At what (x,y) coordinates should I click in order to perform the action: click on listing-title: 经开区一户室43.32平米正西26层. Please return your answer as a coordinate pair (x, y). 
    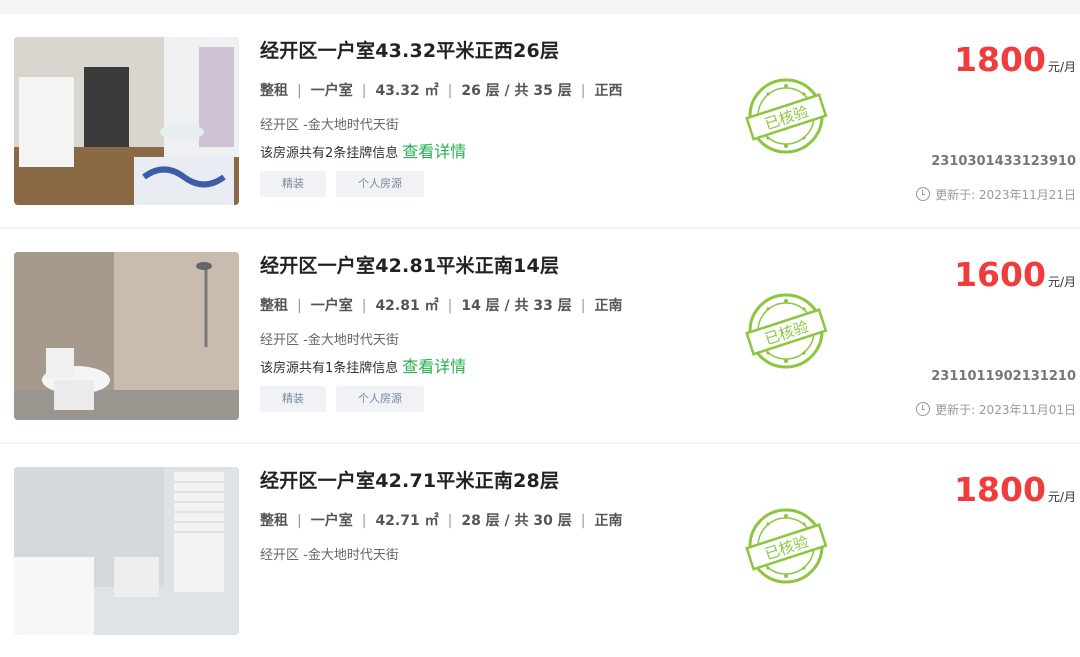
    Looking at the image, I should click on (409, 49).